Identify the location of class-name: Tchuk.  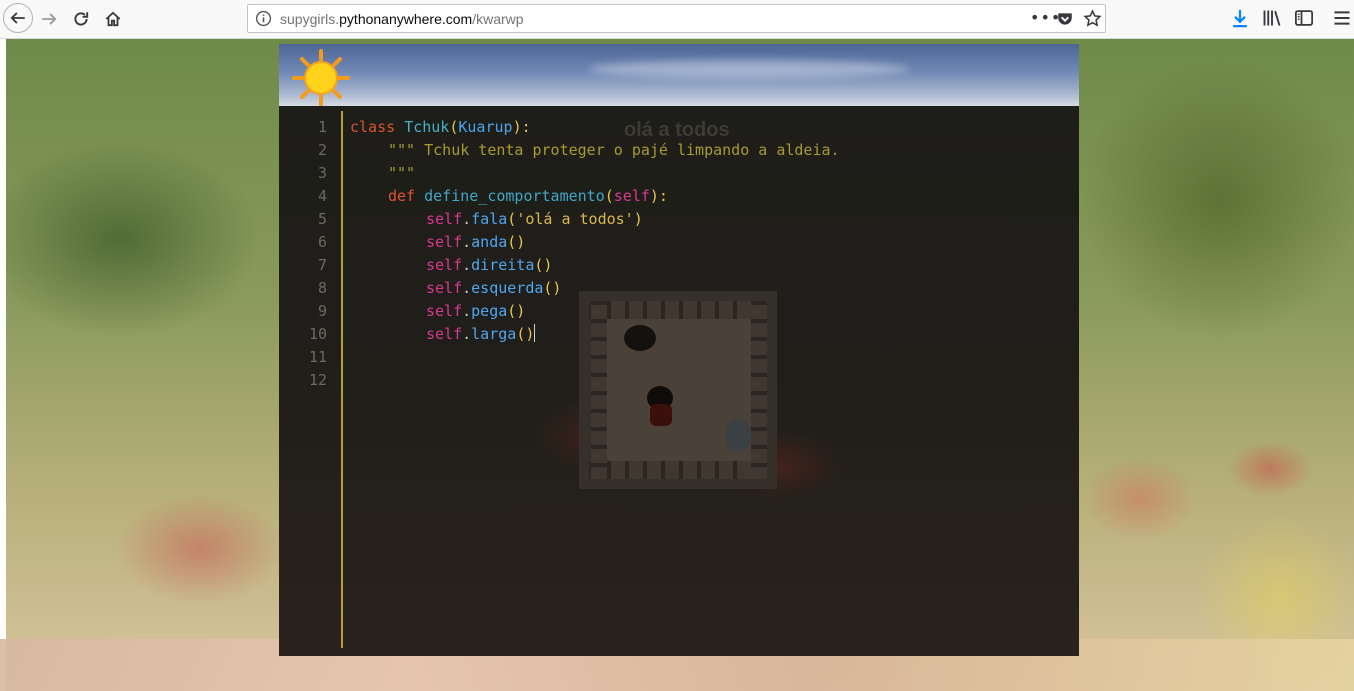
(427, 127).